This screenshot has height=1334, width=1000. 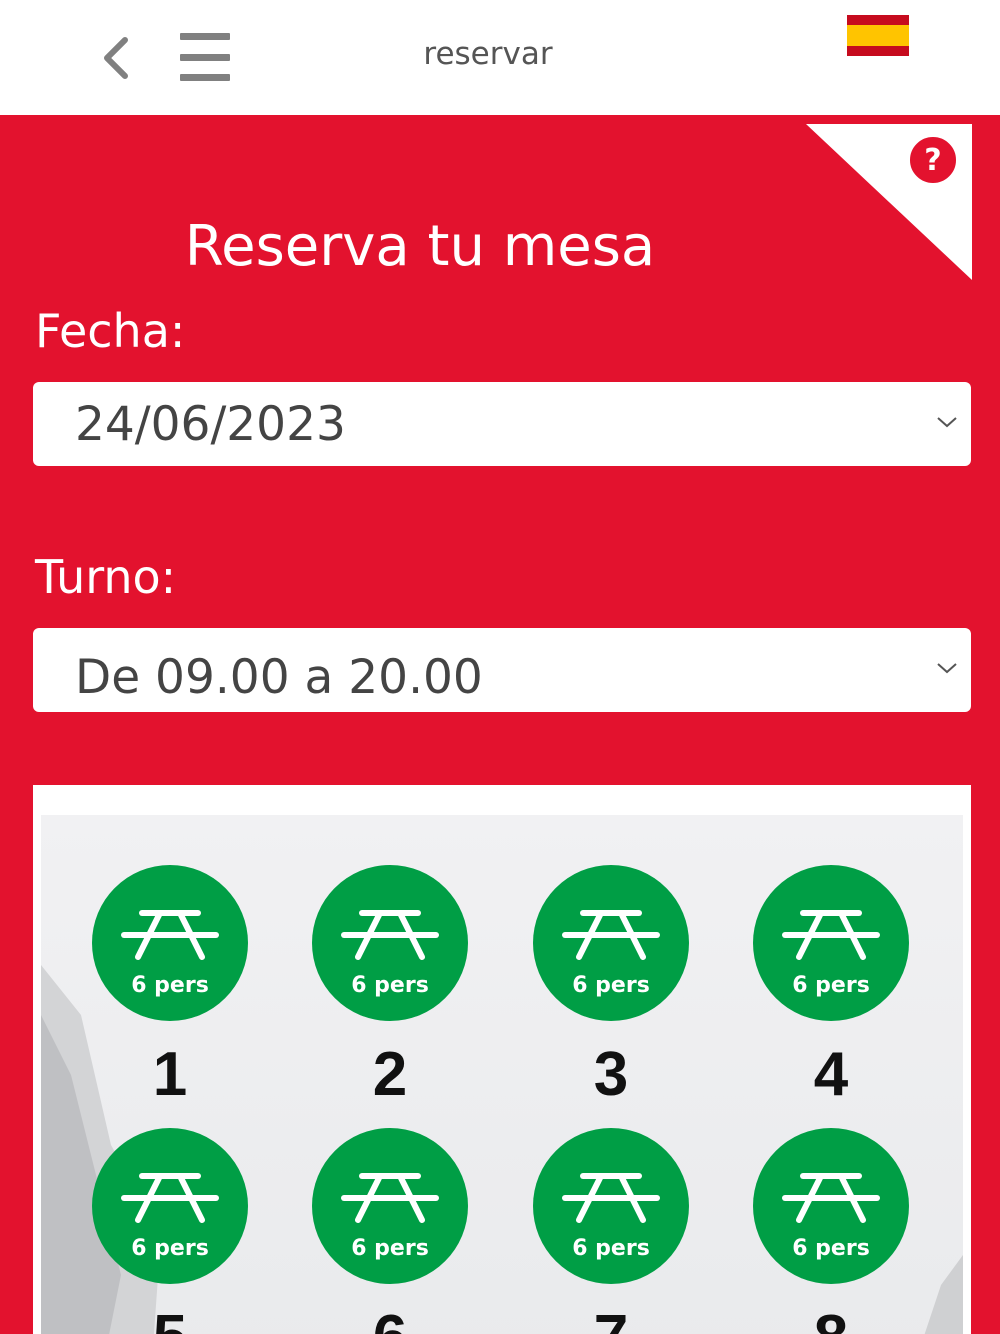 I want to click on top-bar: reservar, so click(x=500, y=57).